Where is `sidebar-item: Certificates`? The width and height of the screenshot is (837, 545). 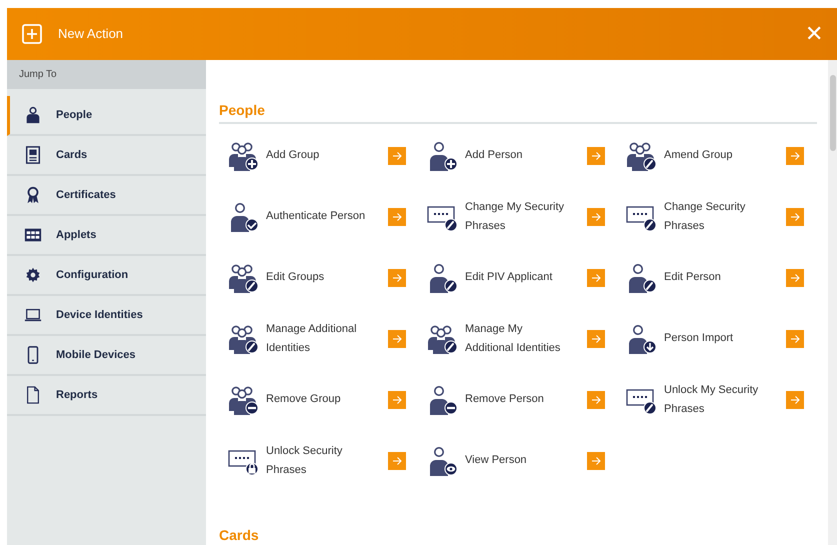
sidebar-item: Certificates is located at coordinates (106, 196).